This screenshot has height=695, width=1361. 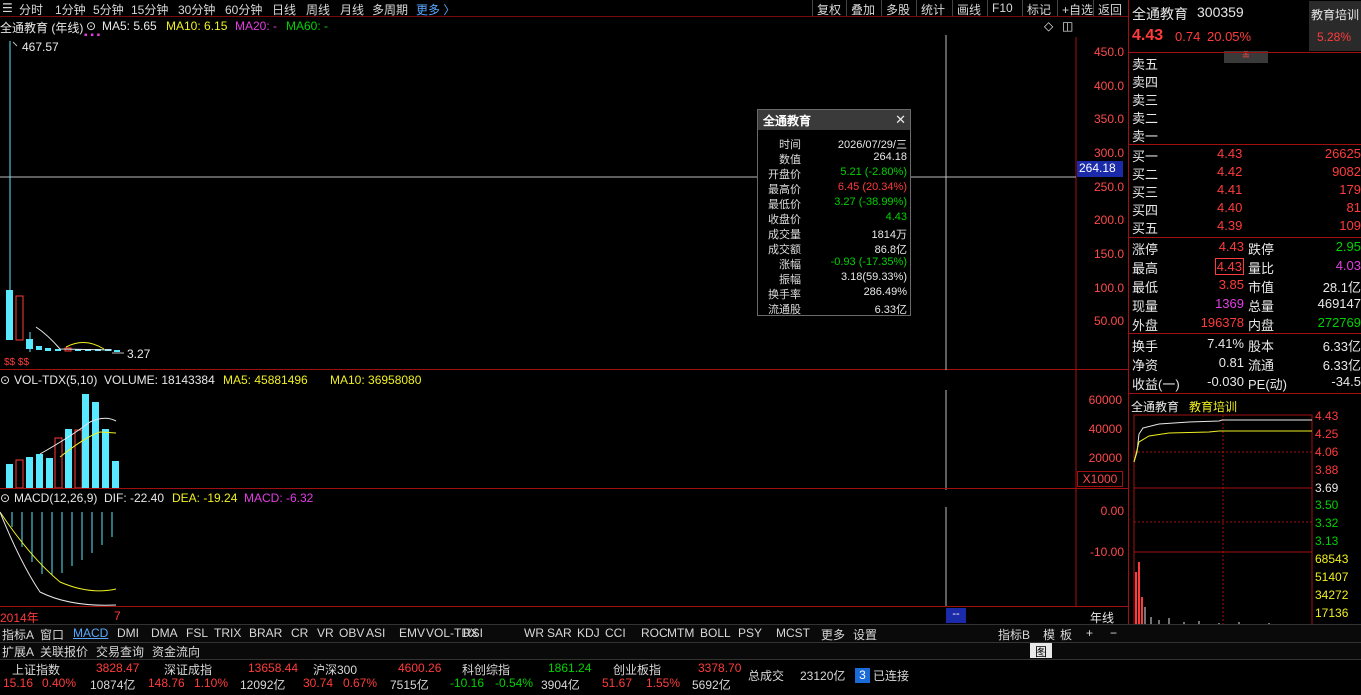 I want to click on bid-k: 买一, so click(x=1145, y=156).